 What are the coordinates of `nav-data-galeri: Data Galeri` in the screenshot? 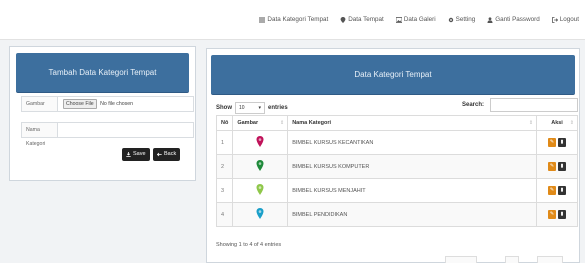 It's located at (415, 19).